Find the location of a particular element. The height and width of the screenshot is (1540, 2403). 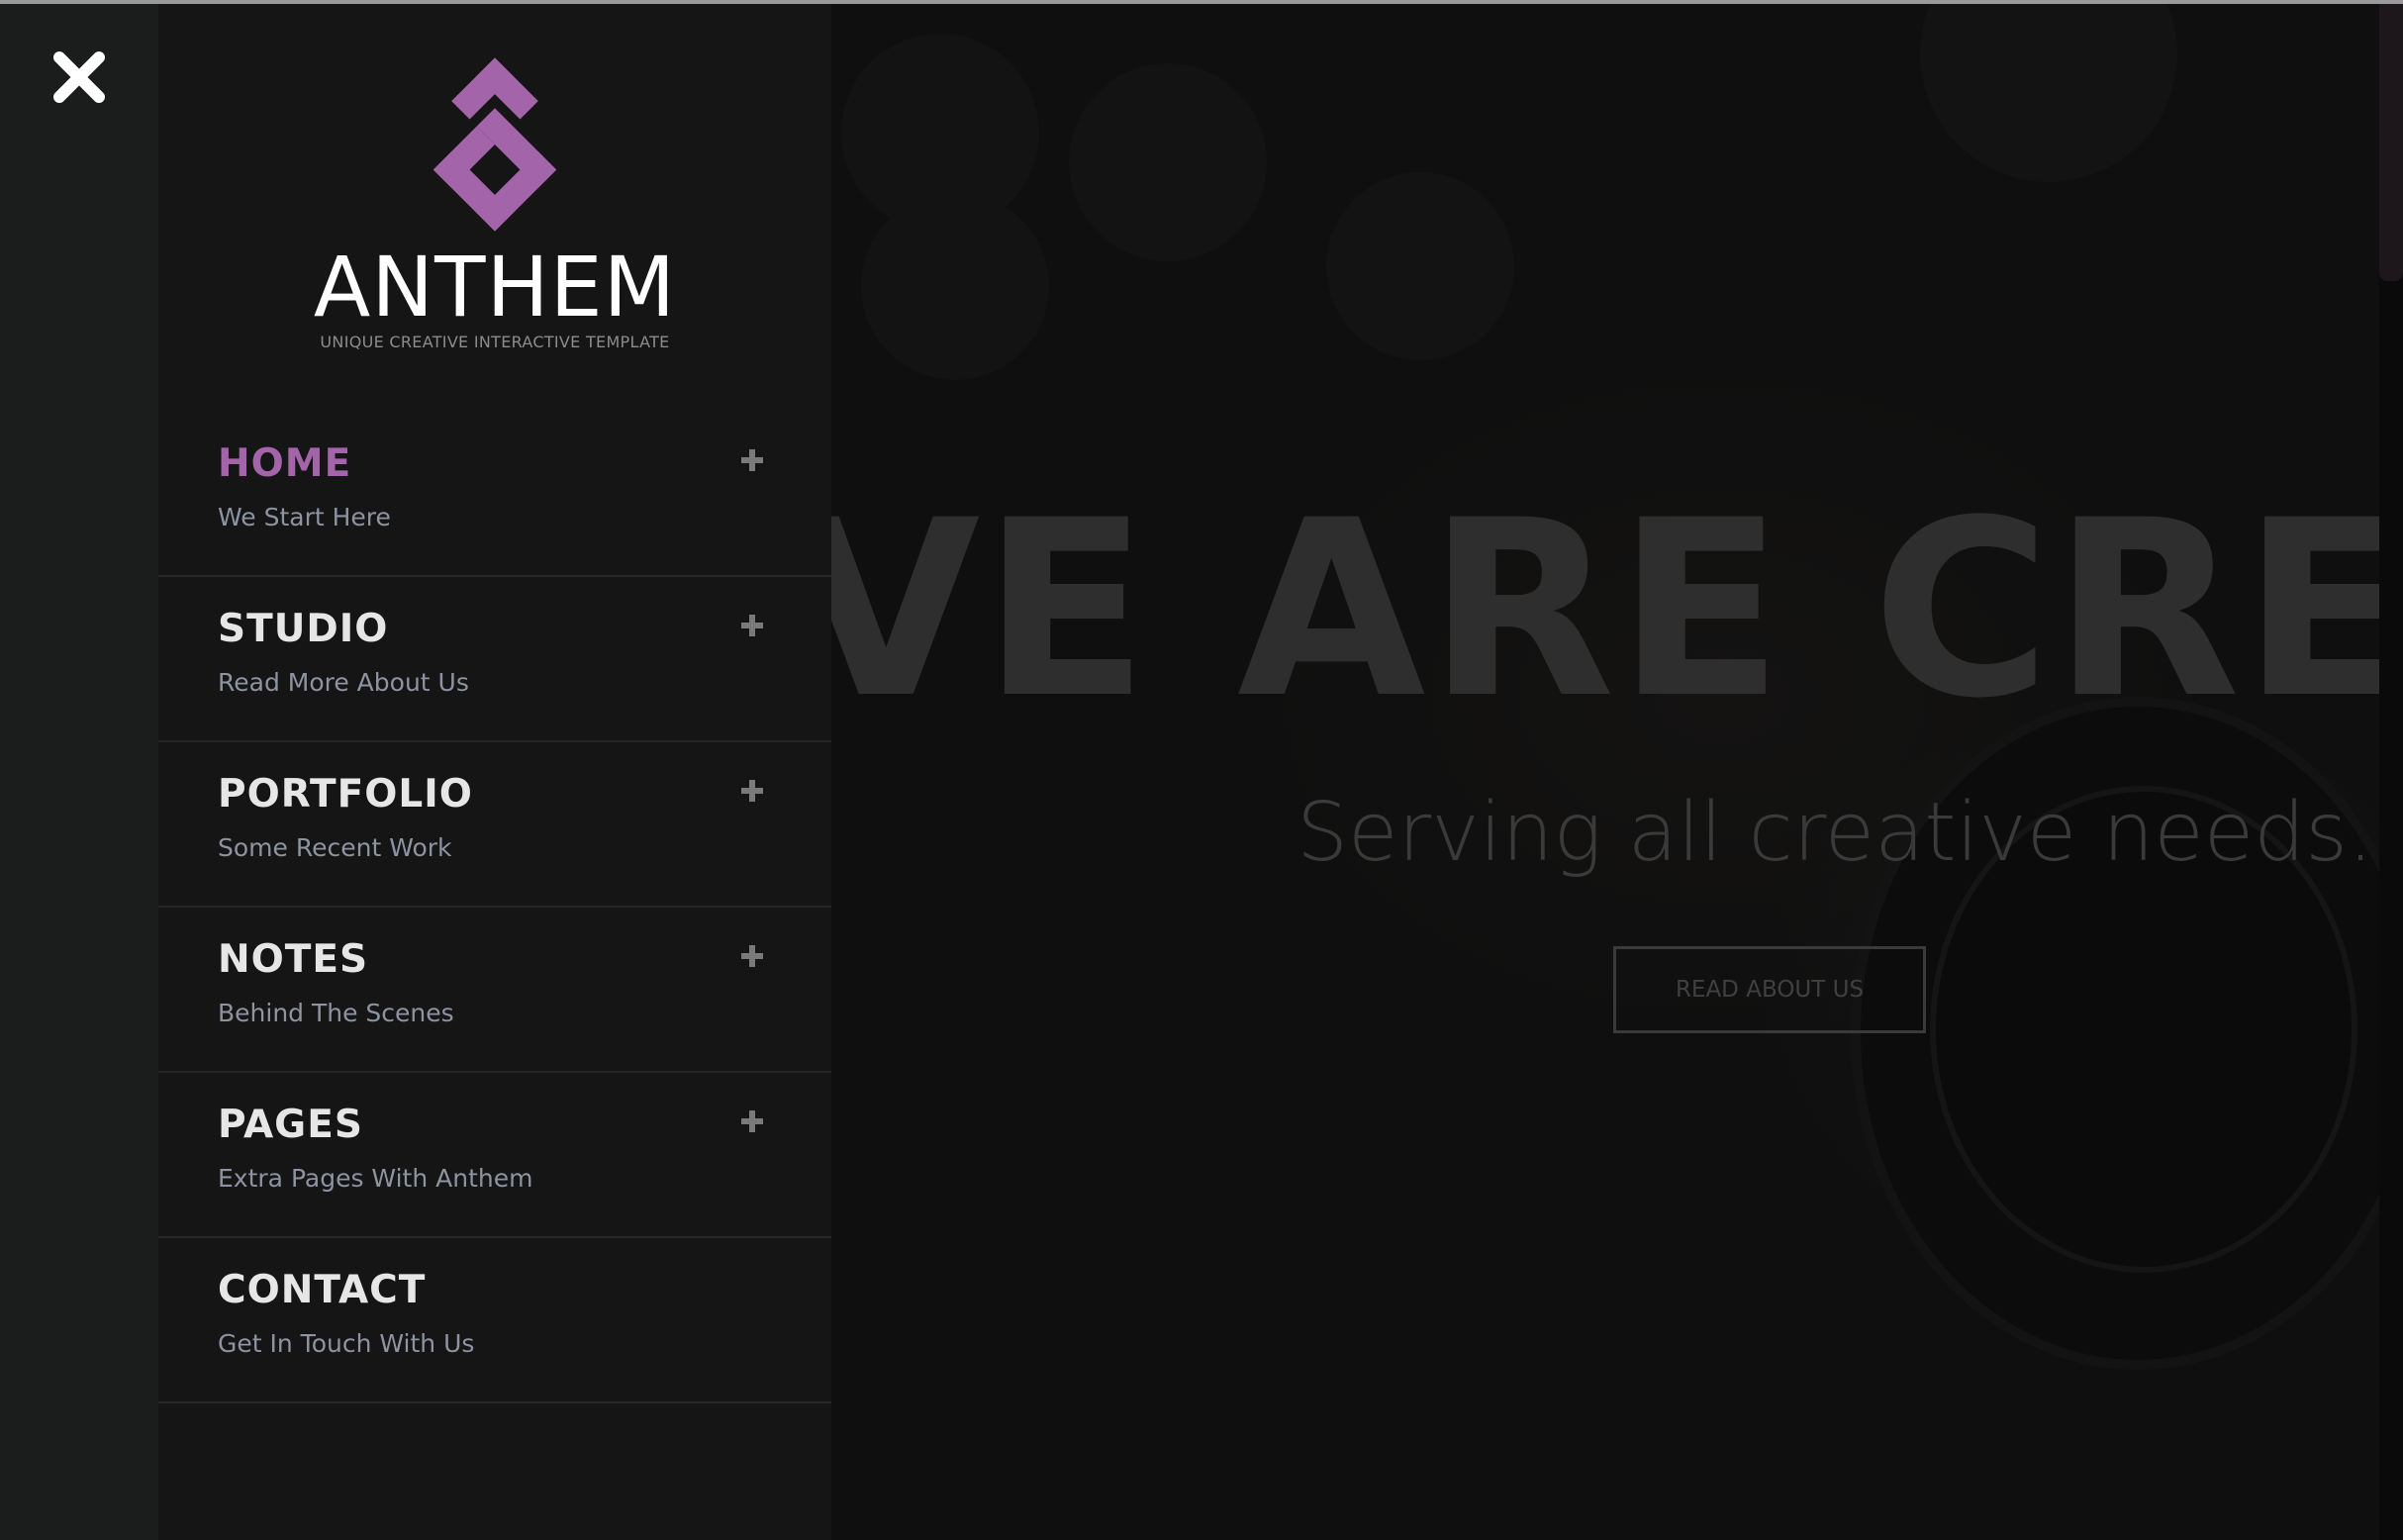

menu-item-label: CONTACT is located at coordinates (322, 1290).